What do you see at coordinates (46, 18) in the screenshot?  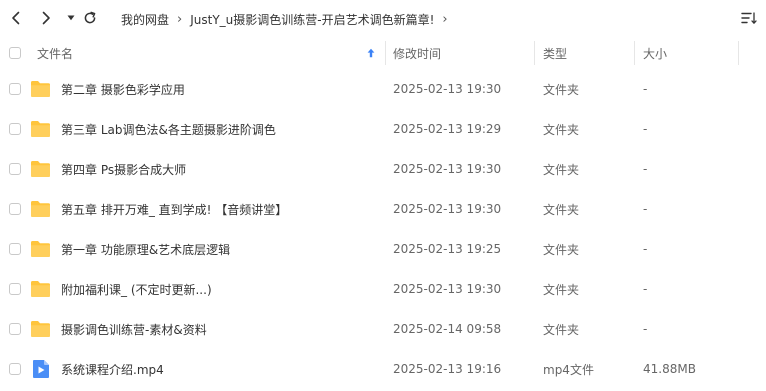 I see `chevron-right-icon` at bounding box center [46, 18].